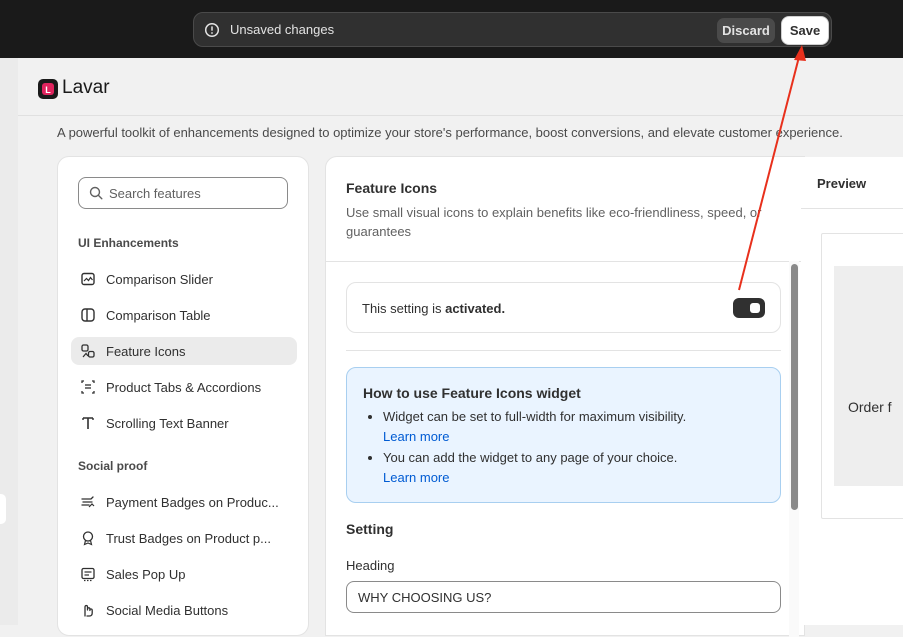 The height and width of the screenshot is (637, 903). What do you see at coordinates (794, 387) in the screenshot?
I see `scrollbar-thumb` at bounding box center [794, 387].